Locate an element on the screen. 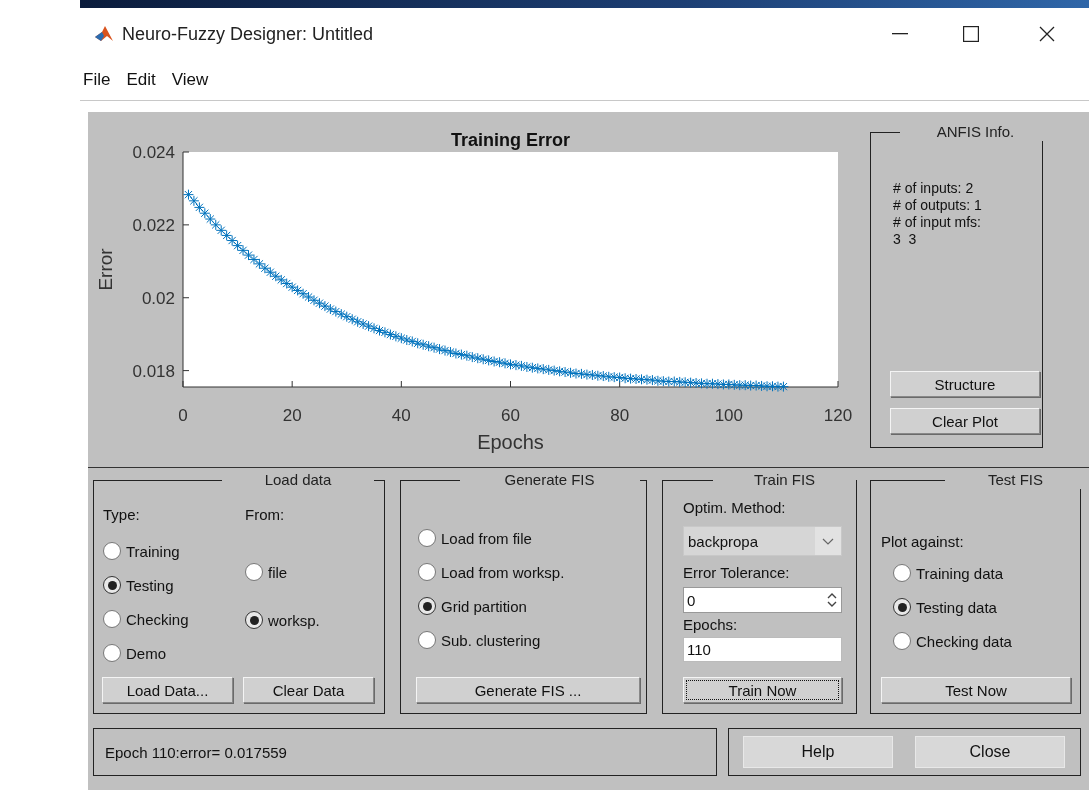  radio-label: Load from file is located at coordinates (486, 538).